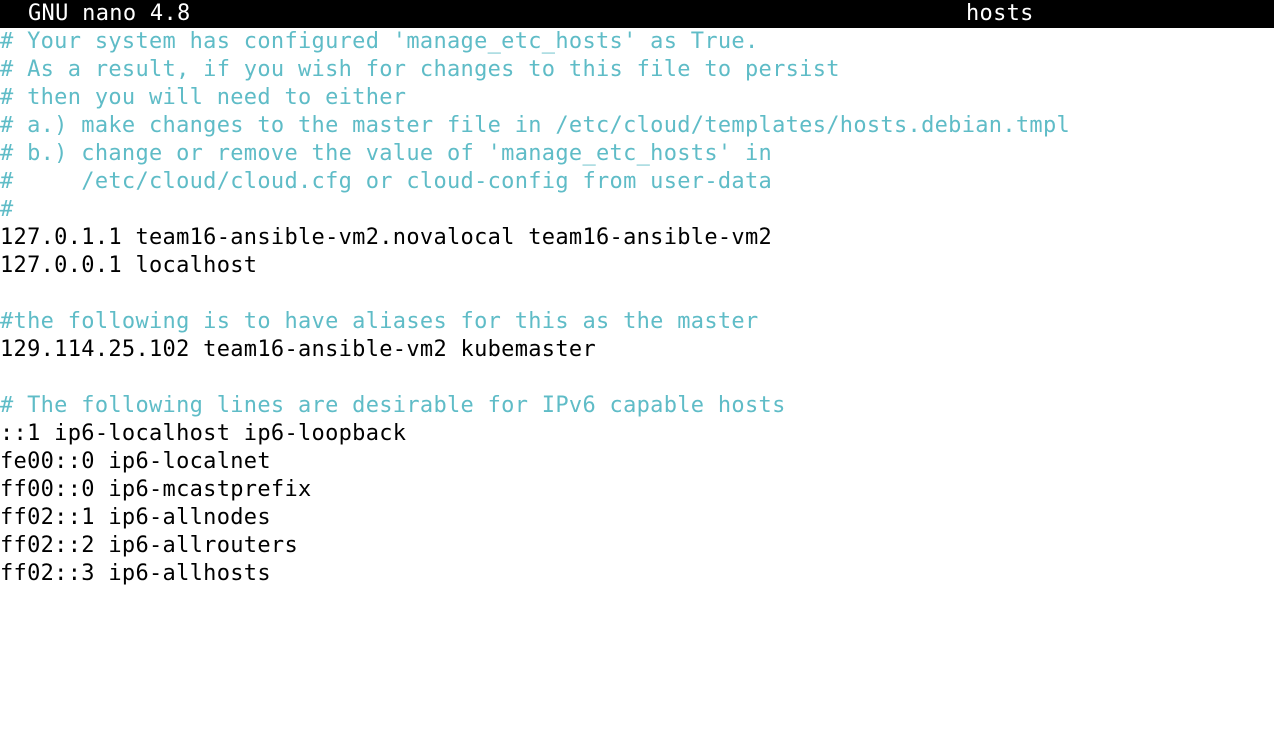 This screenshot has height=736, width=1274. What do you see at coordinates (637, 490) in the screenshot?
I see `host-entry-line: ff00::0 ip6-mcastprefix` at bounding box center [637, 490].